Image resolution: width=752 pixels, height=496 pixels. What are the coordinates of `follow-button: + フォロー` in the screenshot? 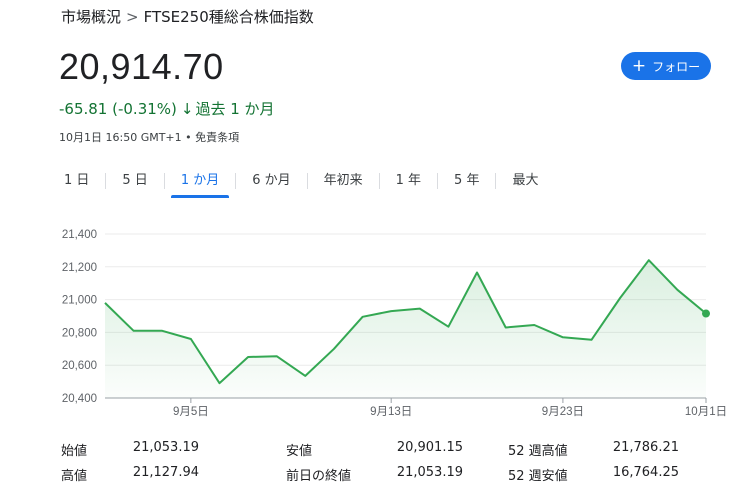 It's located at (666, 66).